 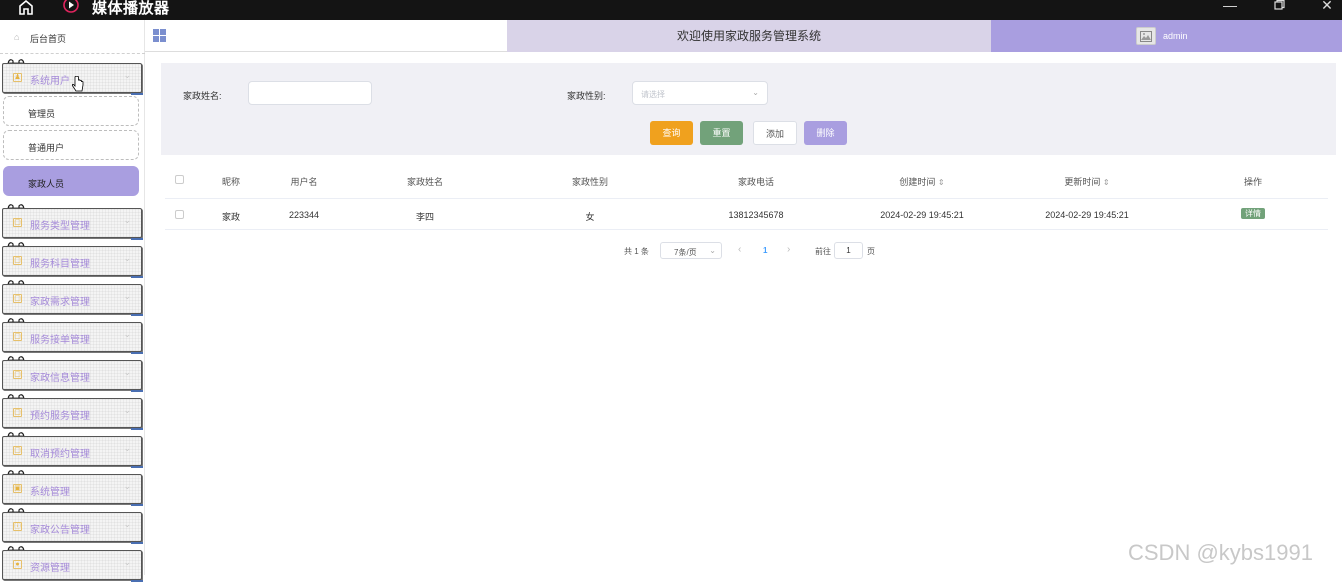 What do you see at coordinates (425, 217) in the screenshot?
I see `cell-name: 李四` at bounding box center [425, 217].